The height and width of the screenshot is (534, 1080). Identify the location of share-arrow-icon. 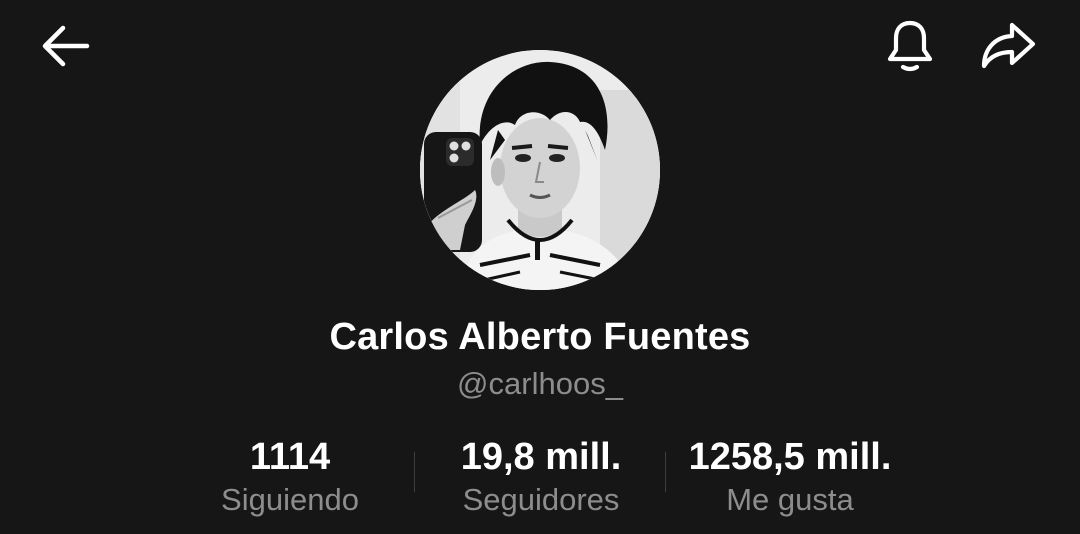
(1008, 45).